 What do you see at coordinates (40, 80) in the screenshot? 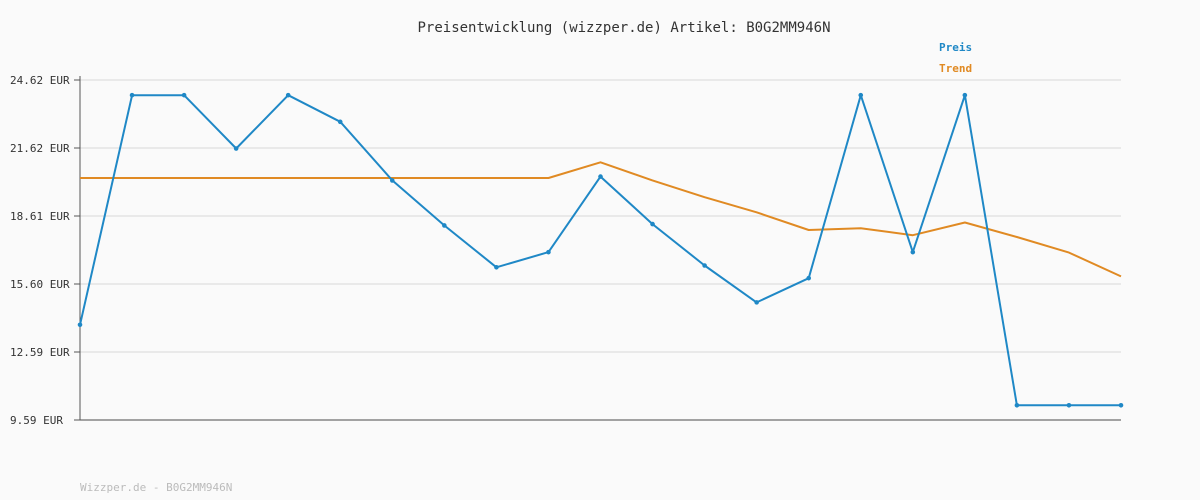
I see `y-tick-label: 24.62 EUR` at bounding box center [40, 80].